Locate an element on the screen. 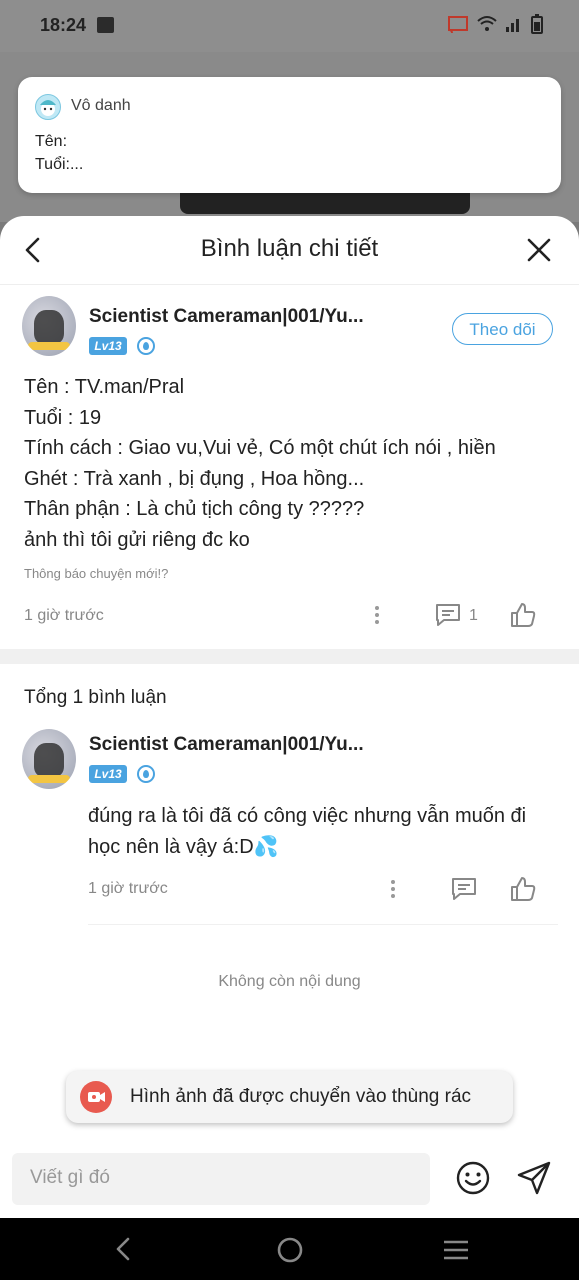 The image size is (579, 1280). post-level-badge: Lv13 is located at coordinates (108, 346).